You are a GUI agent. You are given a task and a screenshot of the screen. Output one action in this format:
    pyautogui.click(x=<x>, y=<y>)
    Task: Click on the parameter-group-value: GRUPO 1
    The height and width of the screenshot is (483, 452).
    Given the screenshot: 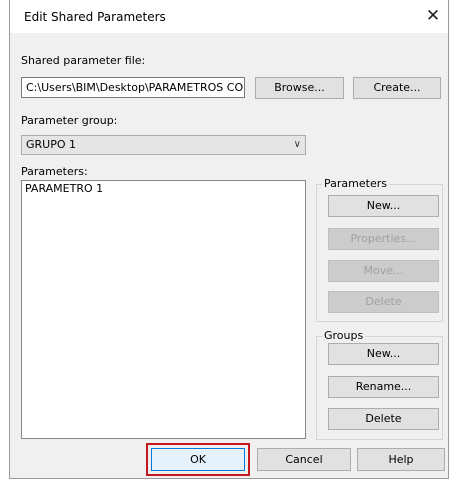 What is the action you would take?
    pyautogui.click(x=51, y=144)
    